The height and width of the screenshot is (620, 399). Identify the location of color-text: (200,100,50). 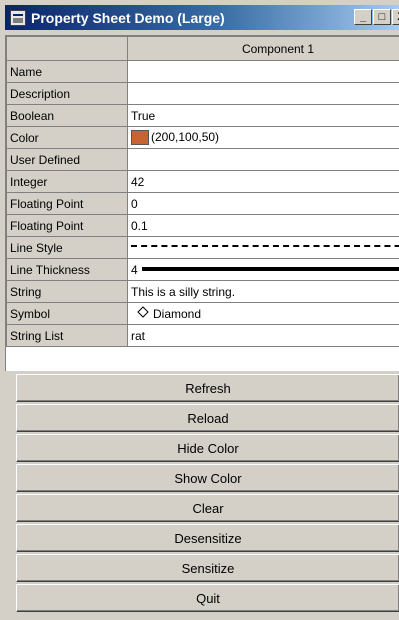
(185, 136).